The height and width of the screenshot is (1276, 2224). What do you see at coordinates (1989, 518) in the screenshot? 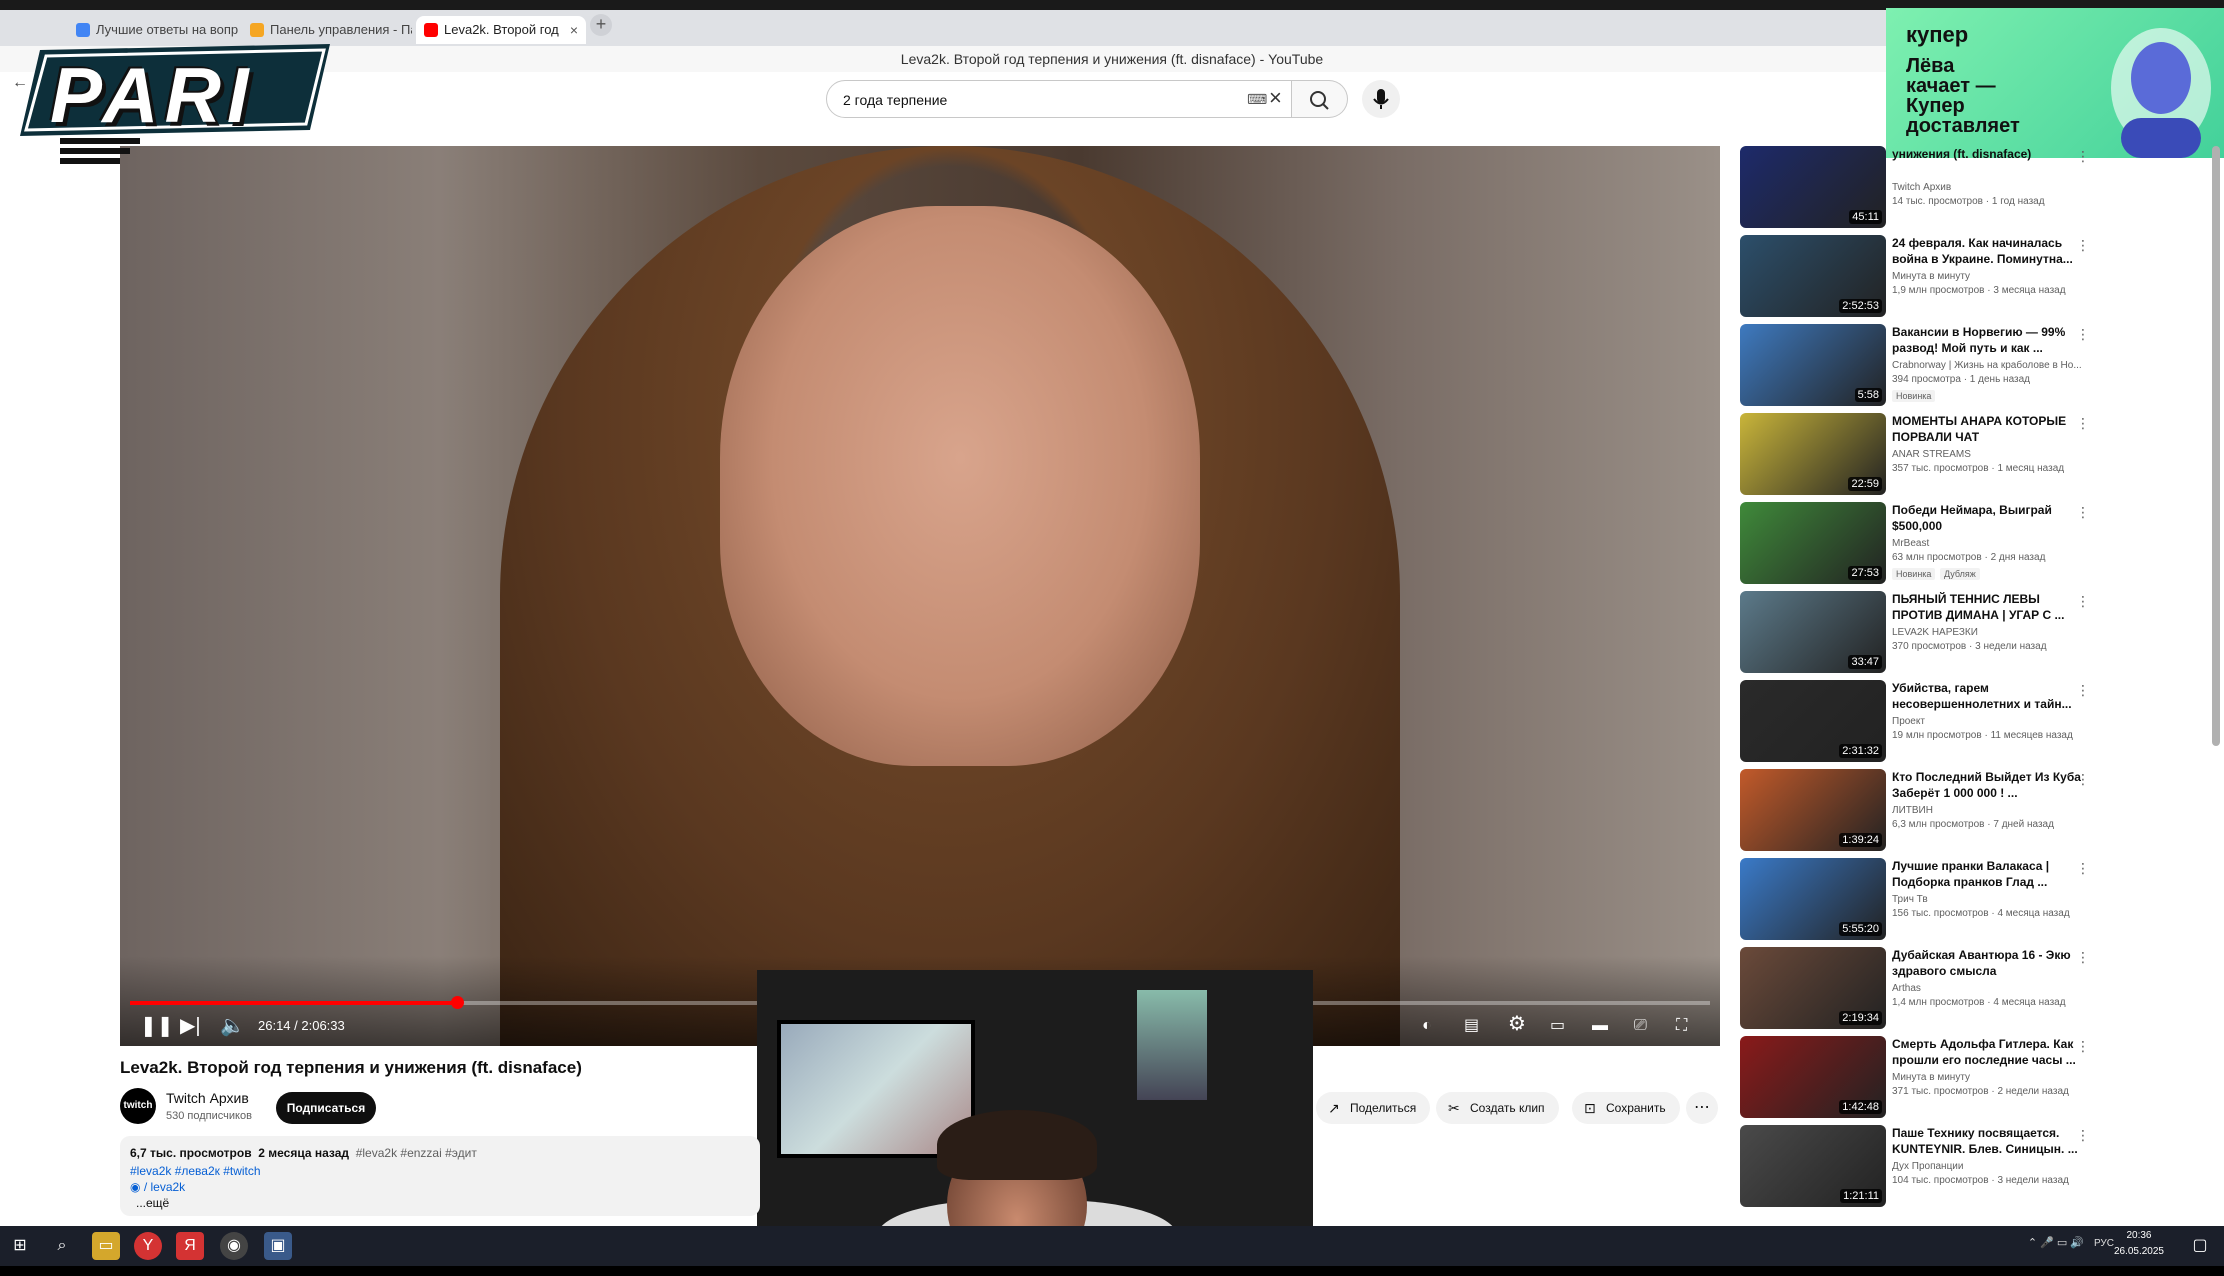
I see `recommended-title: Победи Неймара, Выиграй $500,000` at bounding box center [1989, 518].